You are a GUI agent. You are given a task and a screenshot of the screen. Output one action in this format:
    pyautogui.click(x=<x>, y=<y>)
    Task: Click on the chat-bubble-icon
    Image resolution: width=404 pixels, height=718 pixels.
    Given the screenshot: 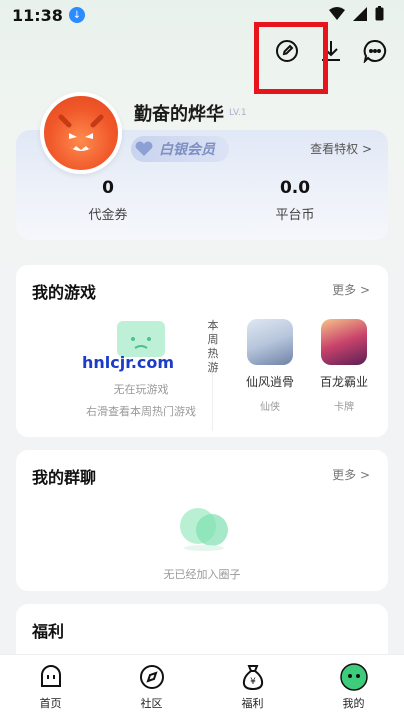 What is the action you would take?
    pyautogui.click(x=375, y=51)
    